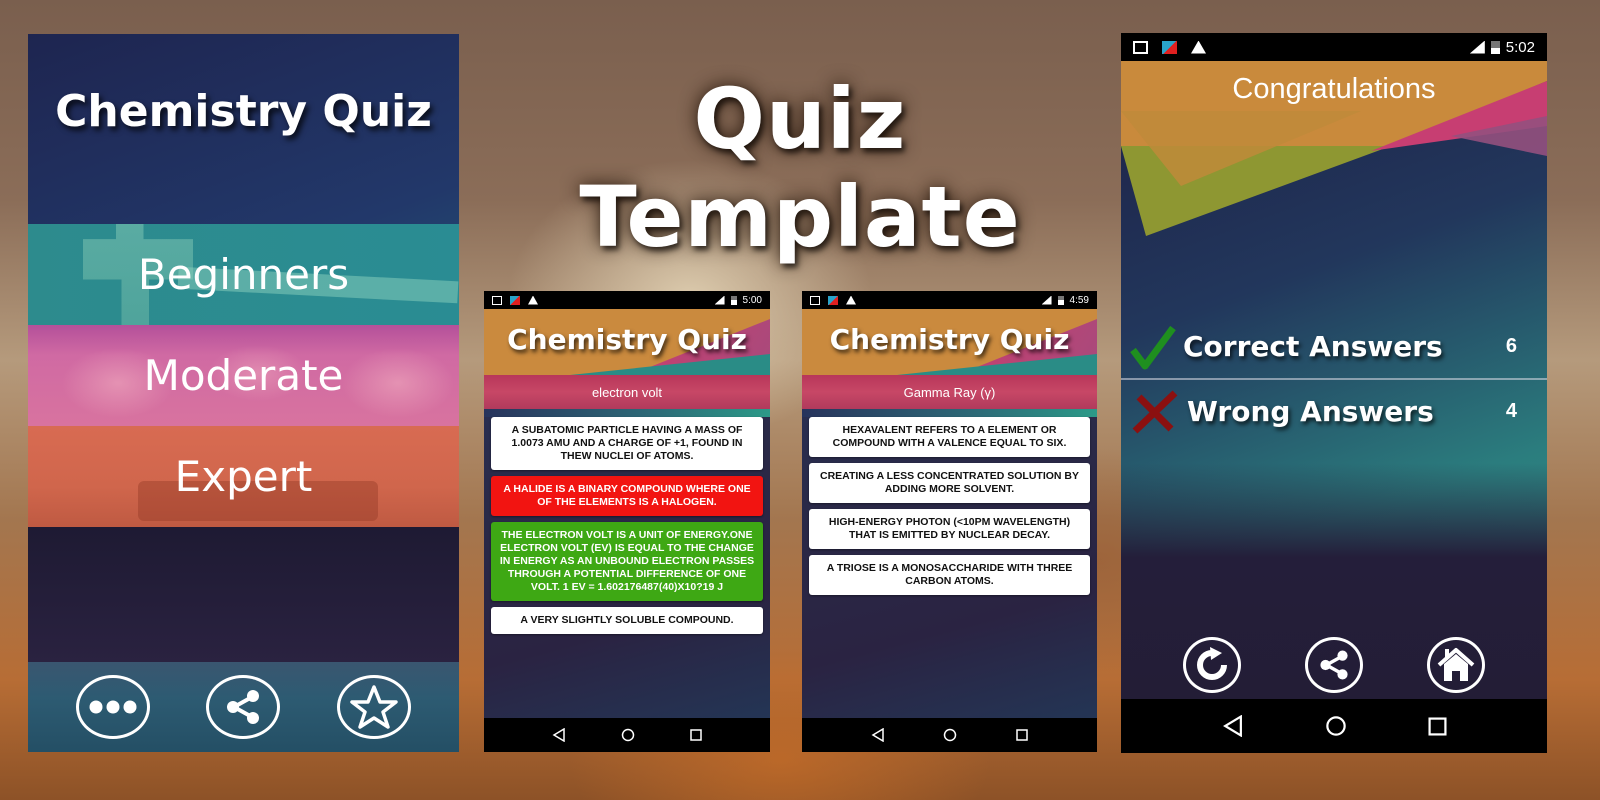 The width and height of the screenshot is (1600, 800). I want to click on menu-footer, so click(243, 707).